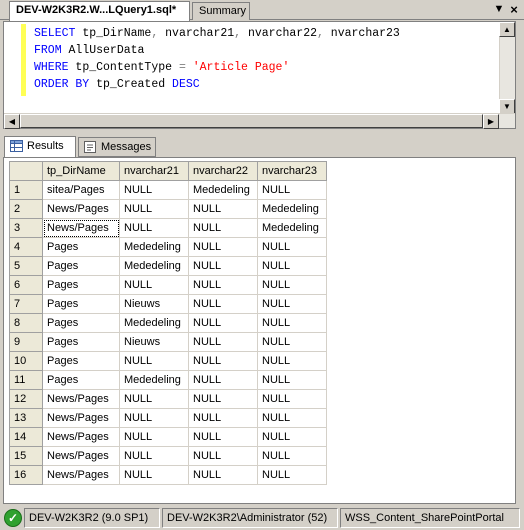 The image size is (524, 530). I want to click on table-row: 12 News/Pages NULL NULL NULL, so click(168, 399).